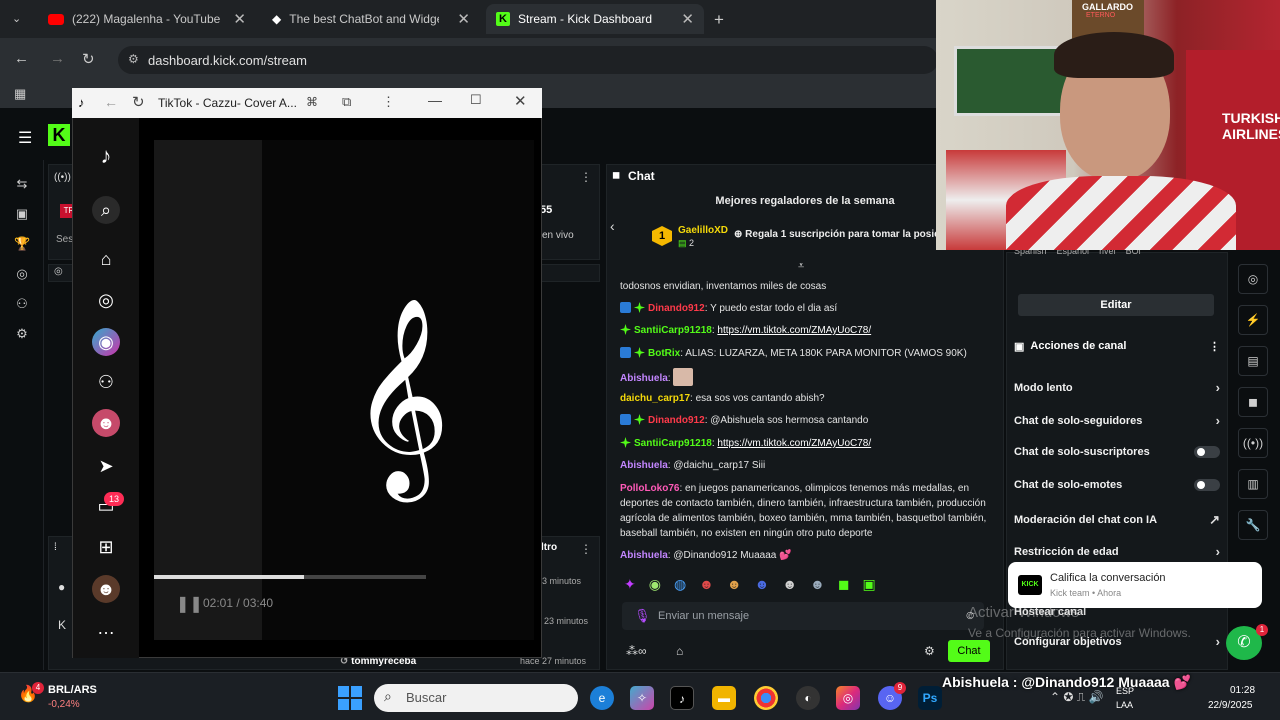 The height and width of the screenshot is (720, 1280). Describe the element at coordinates (106, 423) in the screenshot. I see `avatar: ☻` at that location.